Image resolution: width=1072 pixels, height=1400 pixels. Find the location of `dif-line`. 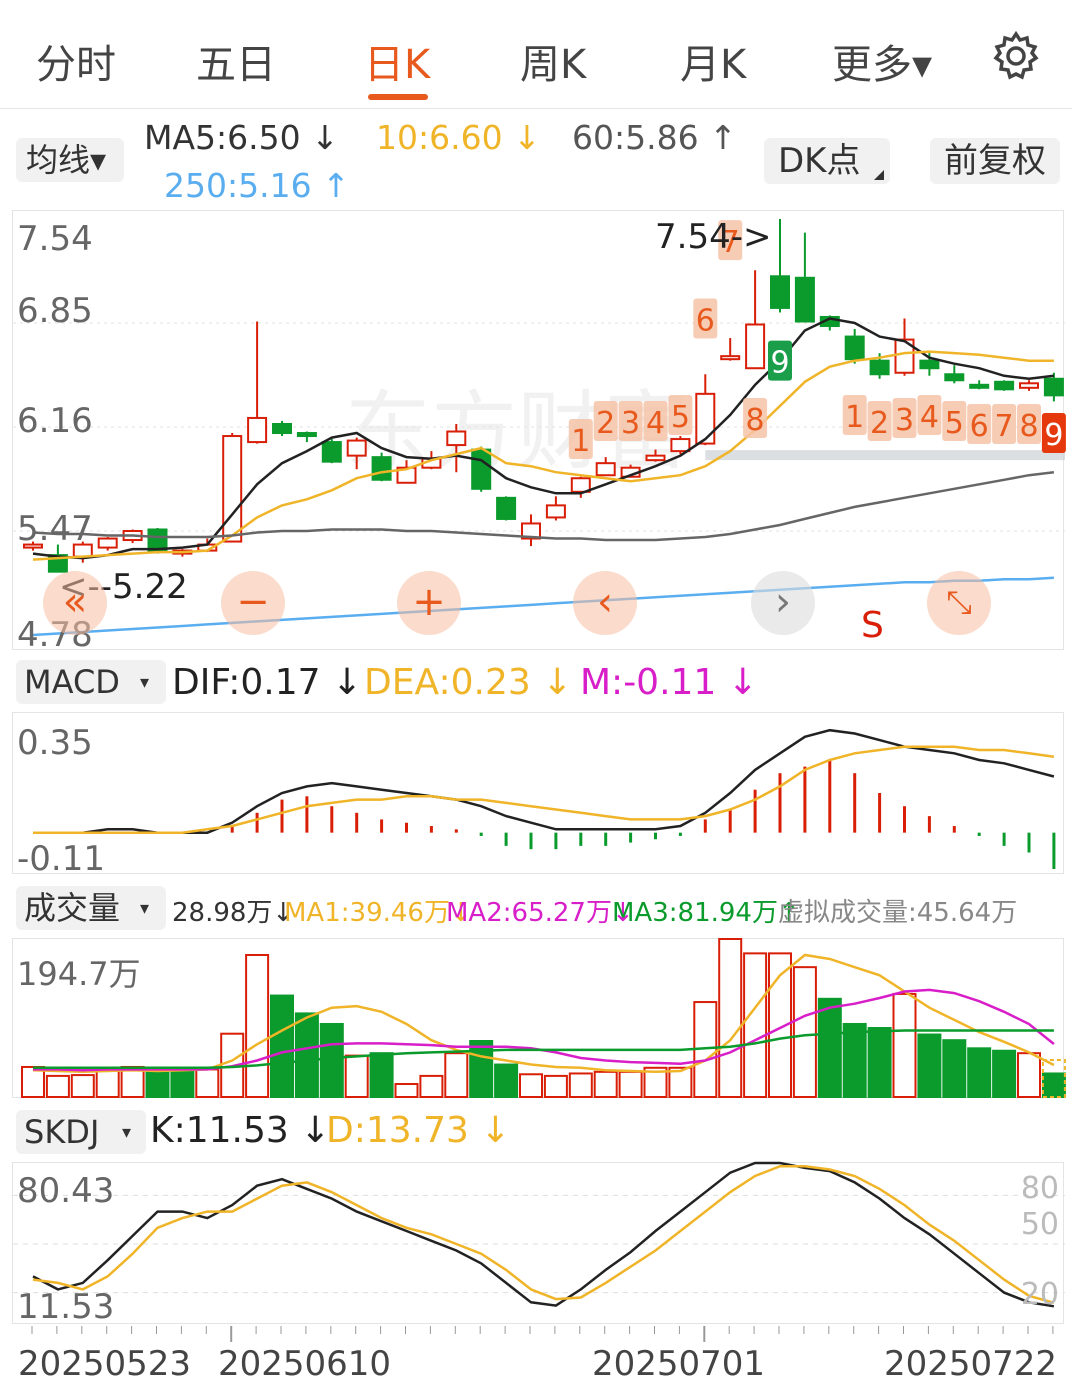

dif-line is located at coordinates (544, 781).